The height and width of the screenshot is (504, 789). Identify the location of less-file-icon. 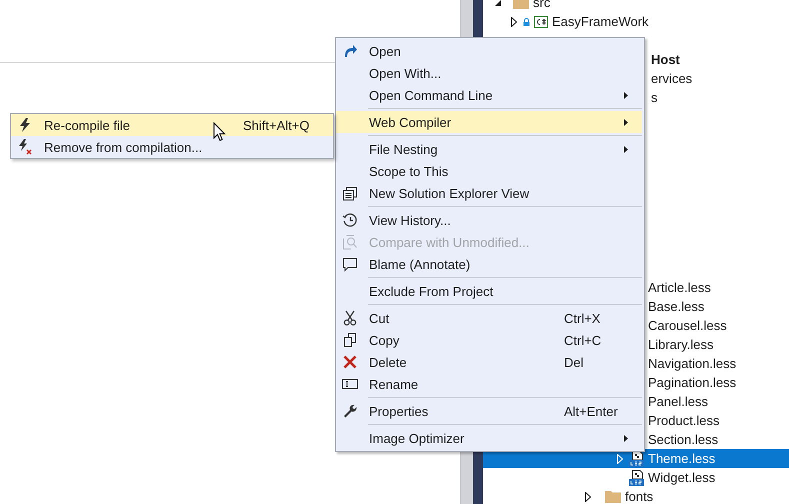
(636, 478).